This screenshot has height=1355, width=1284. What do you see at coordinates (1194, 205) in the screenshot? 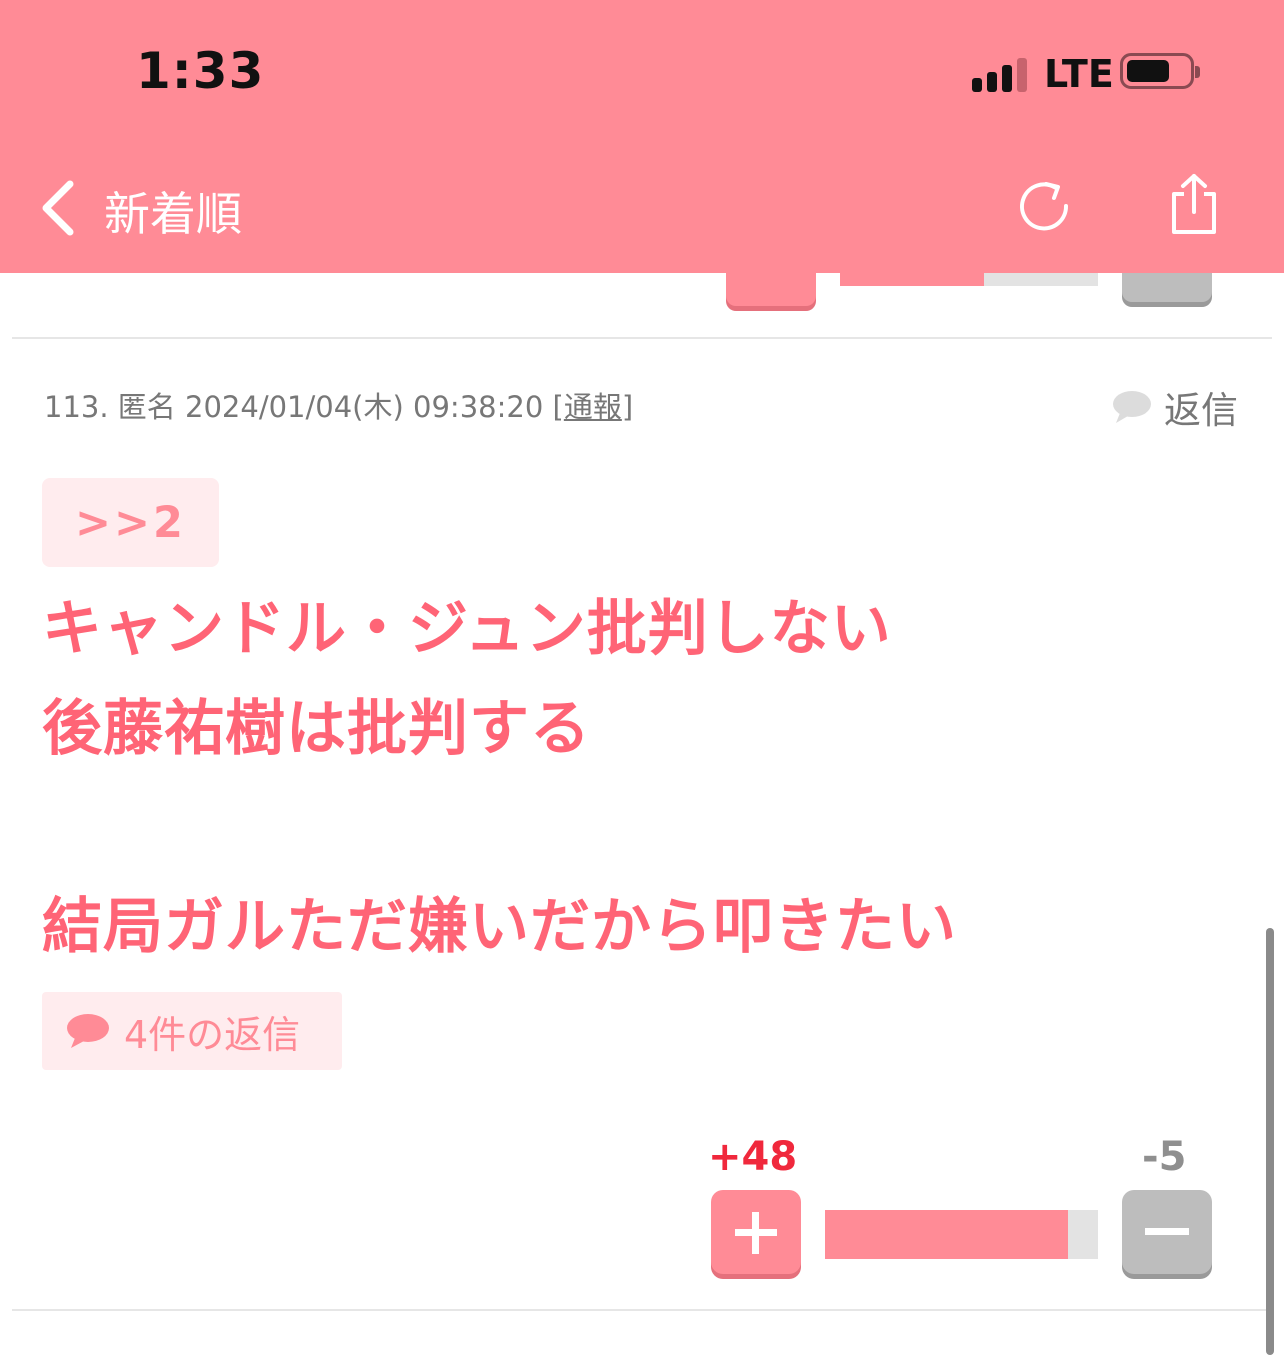
I see `share-icon` at bounding box center [1194, 205].